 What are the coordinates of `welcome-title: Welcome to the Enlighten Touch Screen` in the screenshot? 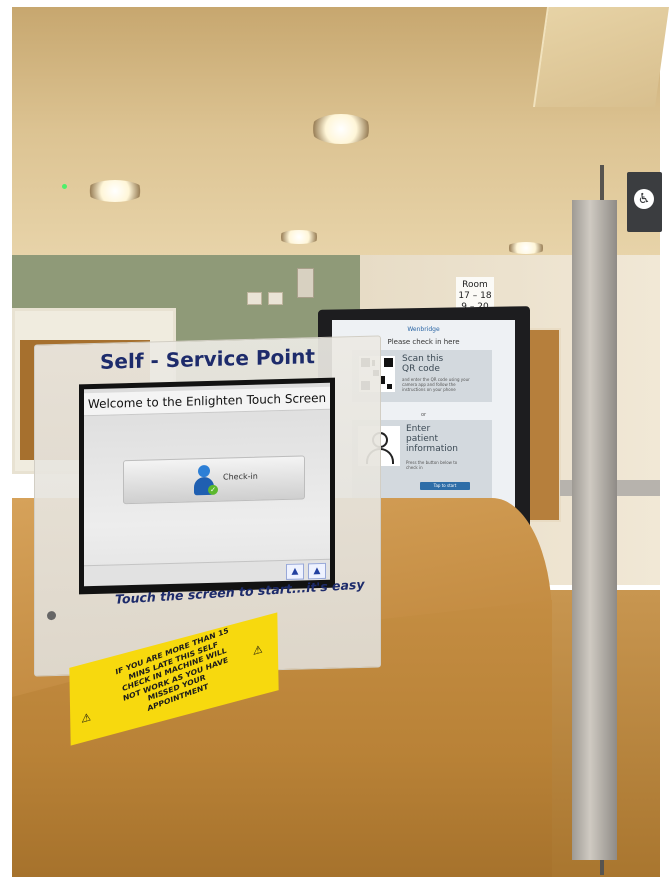 It's located at (207, 401).